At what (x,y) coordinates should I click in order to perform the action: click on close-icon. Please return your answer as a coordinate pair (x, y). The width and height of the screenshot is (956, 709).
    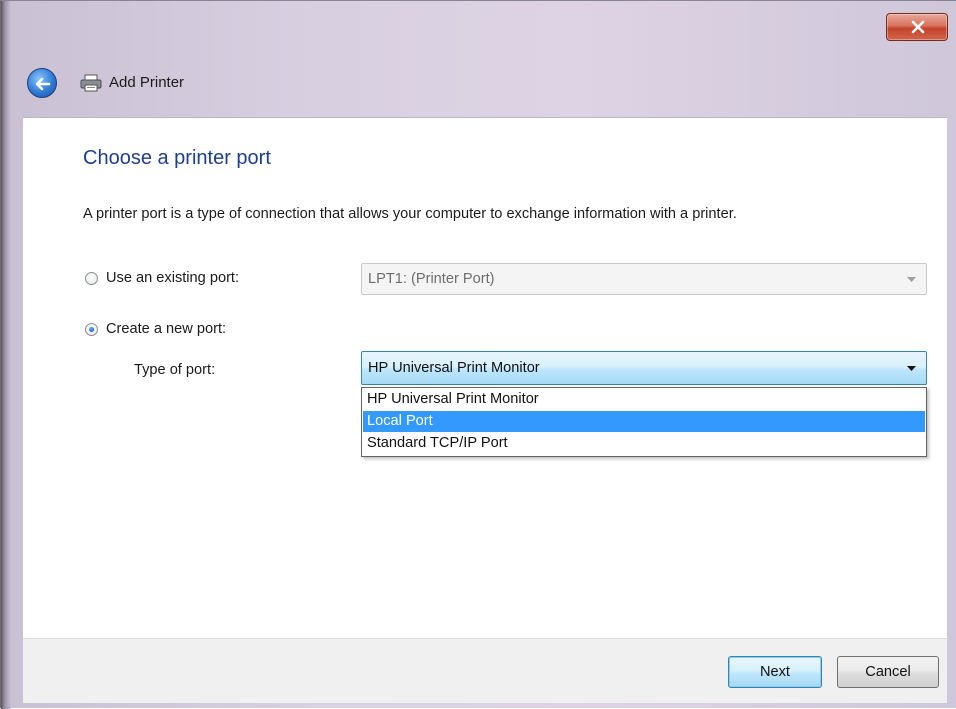
    Looking at the image, I should click on (918, 27).